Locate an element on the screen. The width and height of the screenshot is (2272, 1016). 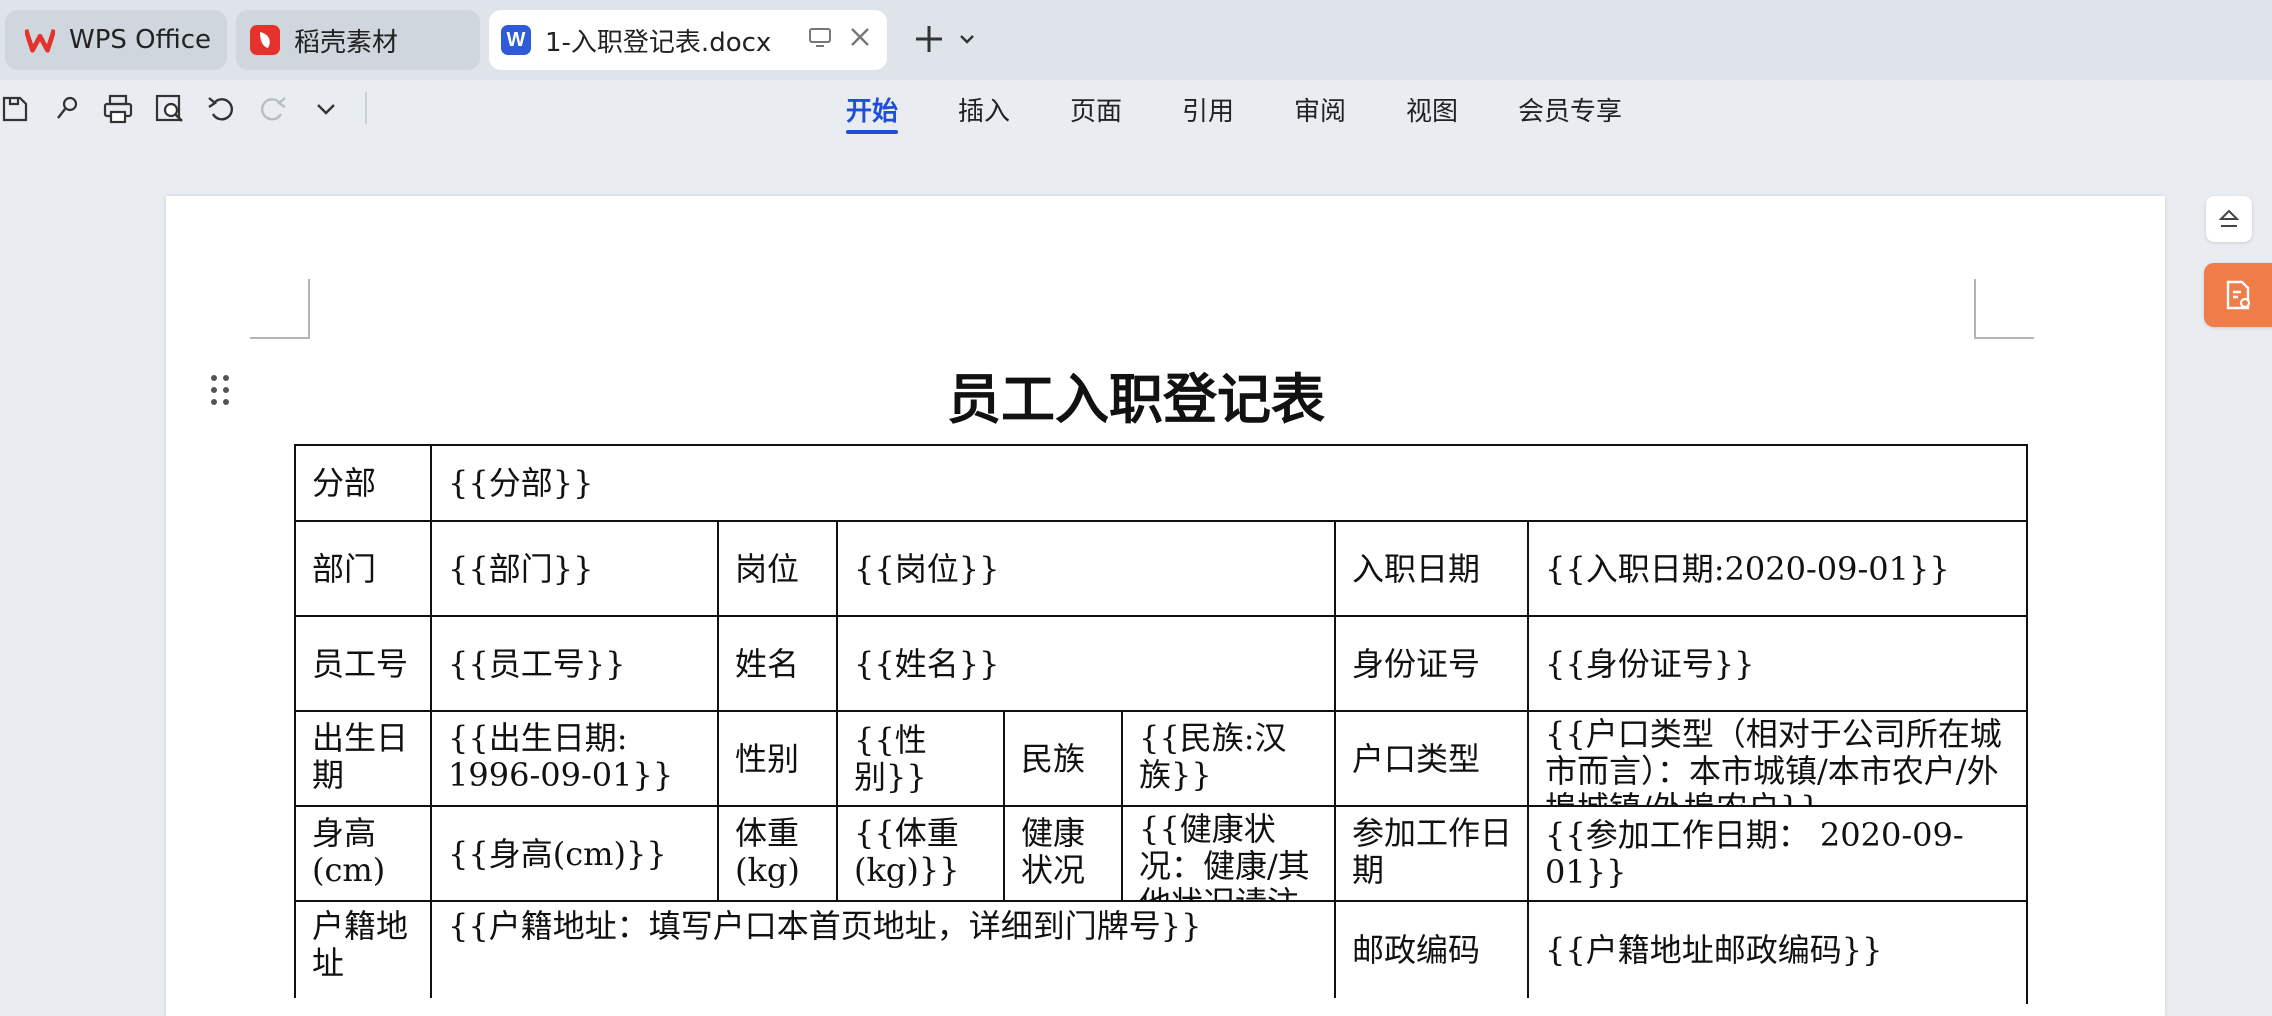
table-cell-value: {{性别}} is located at coordinates (920, 758).